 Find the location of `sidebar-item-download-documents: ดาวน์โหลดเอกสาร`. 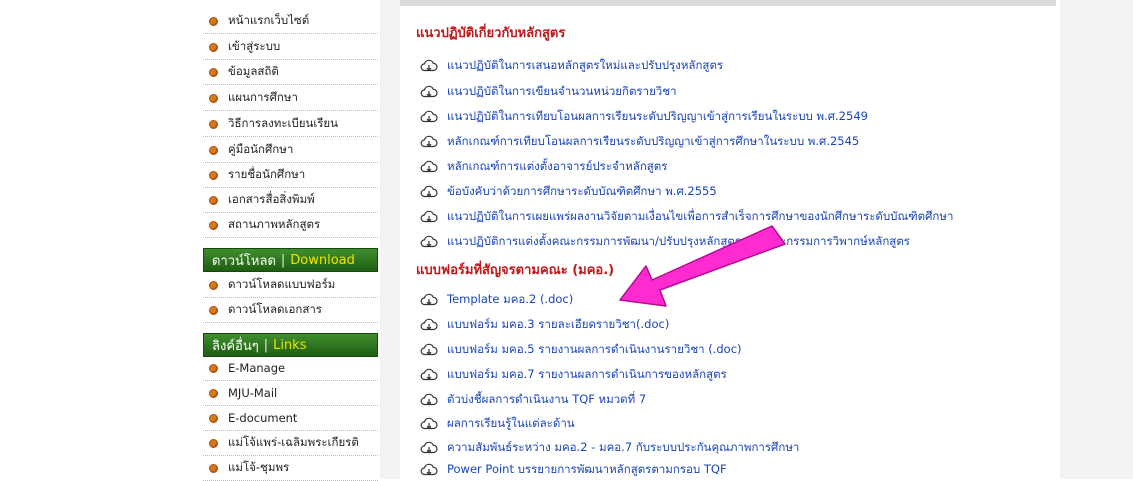

sidebar-item-download-documents: ดาวน์โหลดเอกสาร is located at coordinates (290, 310).